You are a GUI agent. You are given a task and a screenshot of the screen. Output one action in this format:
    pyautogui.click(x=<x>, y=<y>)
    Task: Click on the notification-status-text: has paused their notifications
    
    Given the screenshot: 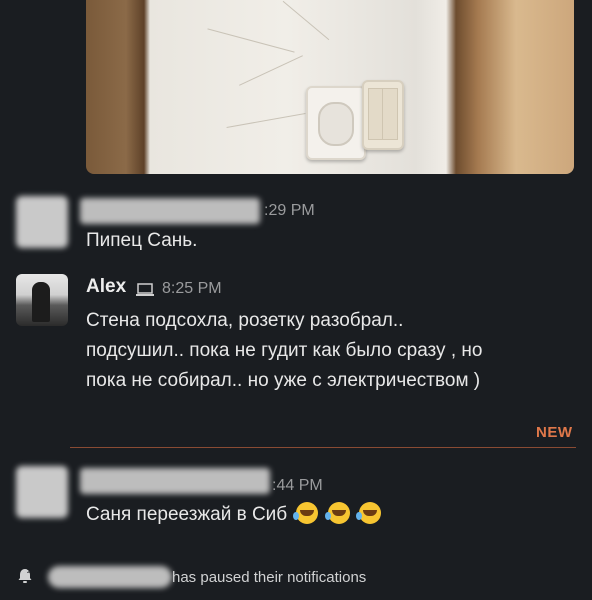 What is the action you would take?
    pyautogui.click(x=269, y=577)
    